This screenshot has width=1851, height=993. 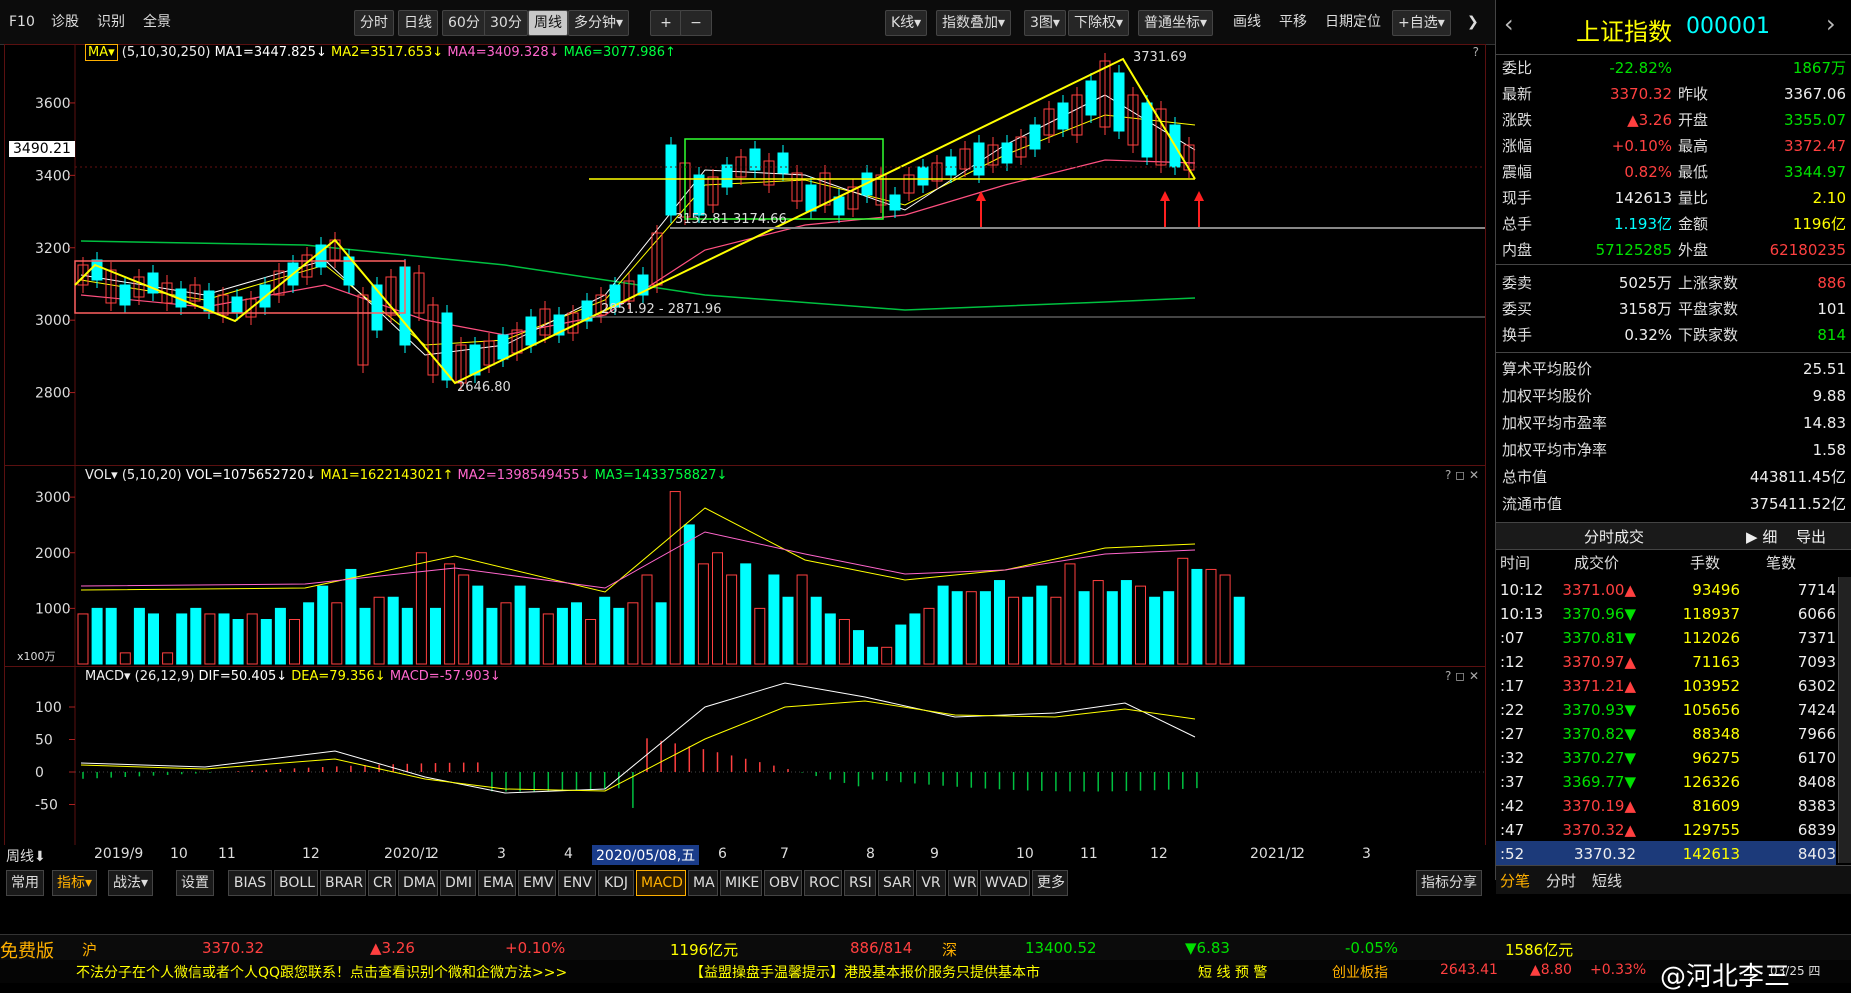 What do you see at coordinates (1473, 22) in the screenshot?
I see `collapse-panel-icon: ❯` at bounding box center [1473, 22].